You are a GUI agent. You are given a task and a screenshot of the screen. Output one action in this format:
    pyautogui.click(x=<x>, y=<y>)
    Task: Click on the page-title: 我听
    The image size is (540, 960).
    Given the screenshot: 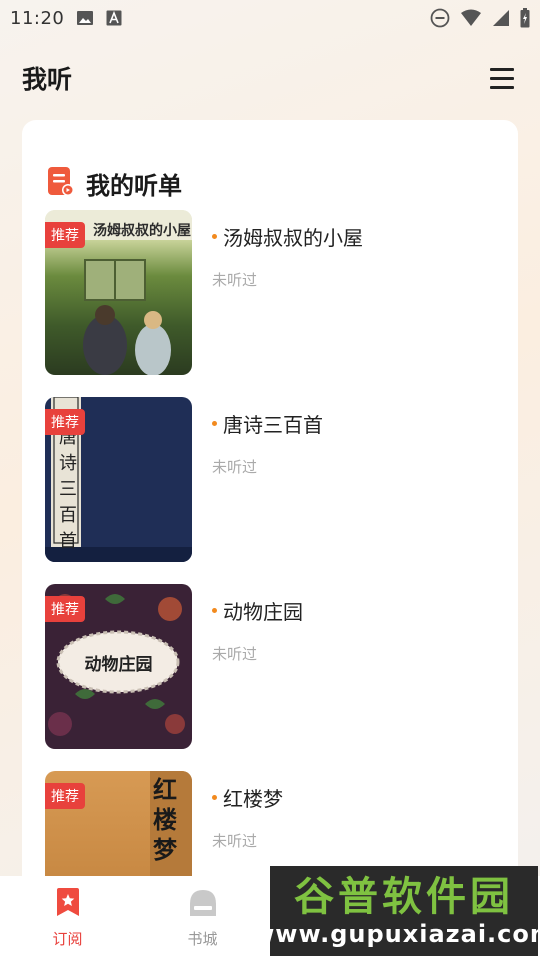 What is the action you would take?
    pyautogui.click(x=47, y=79)
    